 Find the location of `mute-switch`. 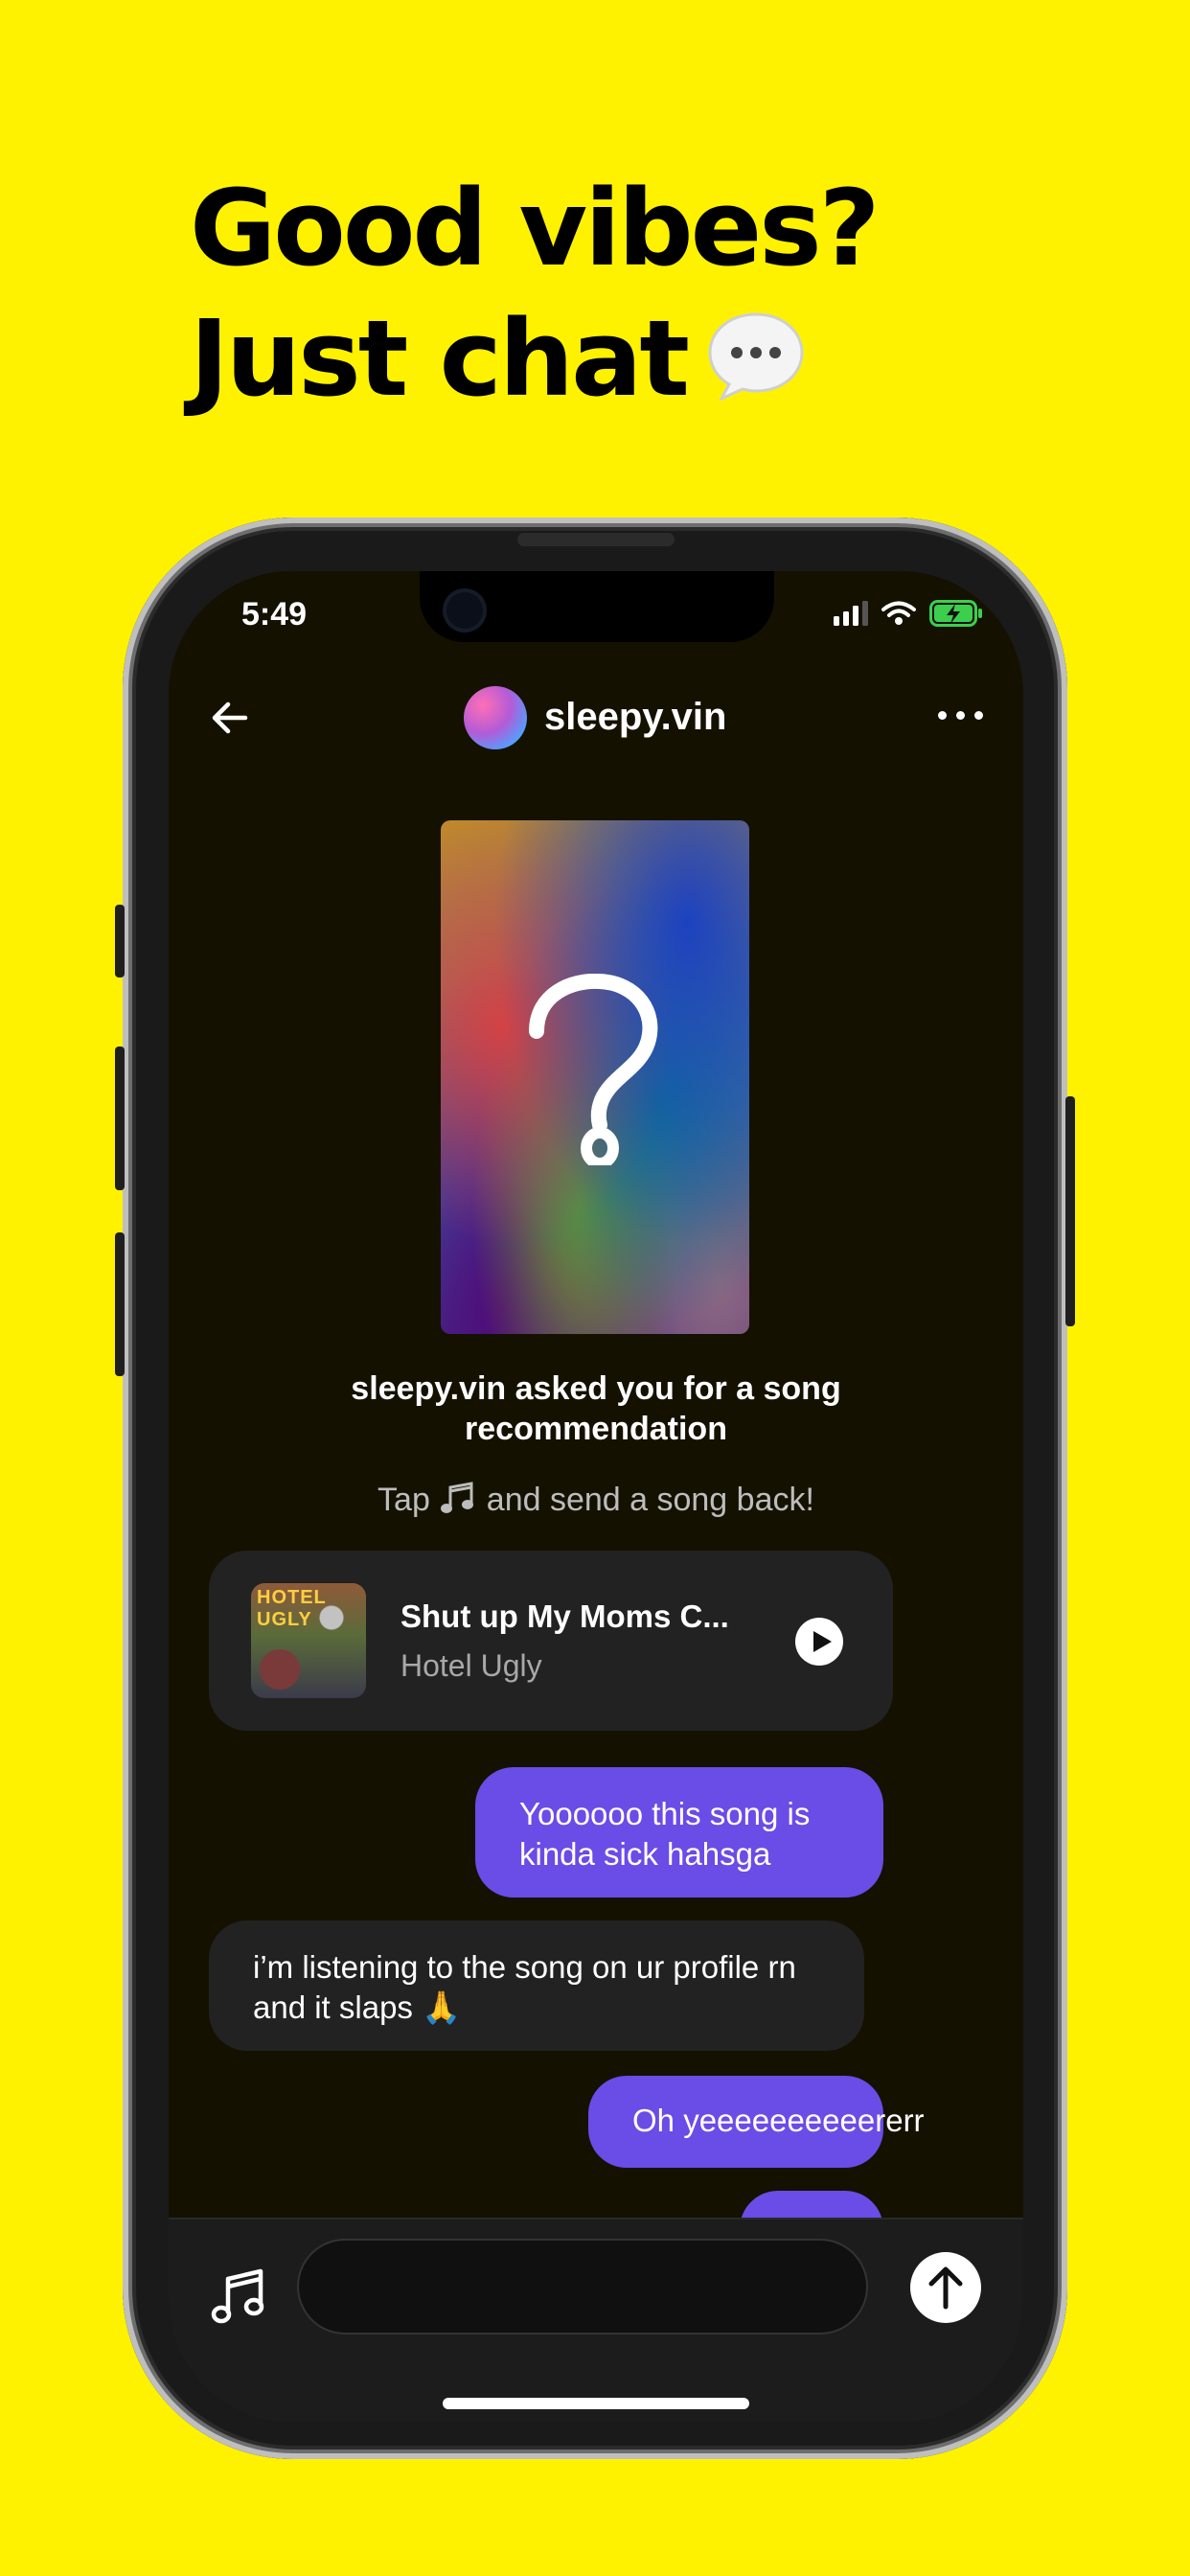

mute-switch is located at coordinates (120, 941).